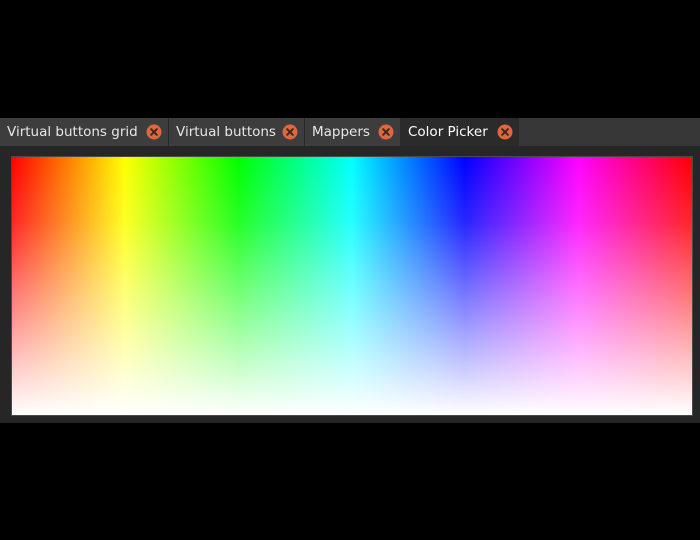 Image resolution: width=700 pixels, height=540 pixels. I want to click on tab-label: Virtual buttons, so click(226, 132).